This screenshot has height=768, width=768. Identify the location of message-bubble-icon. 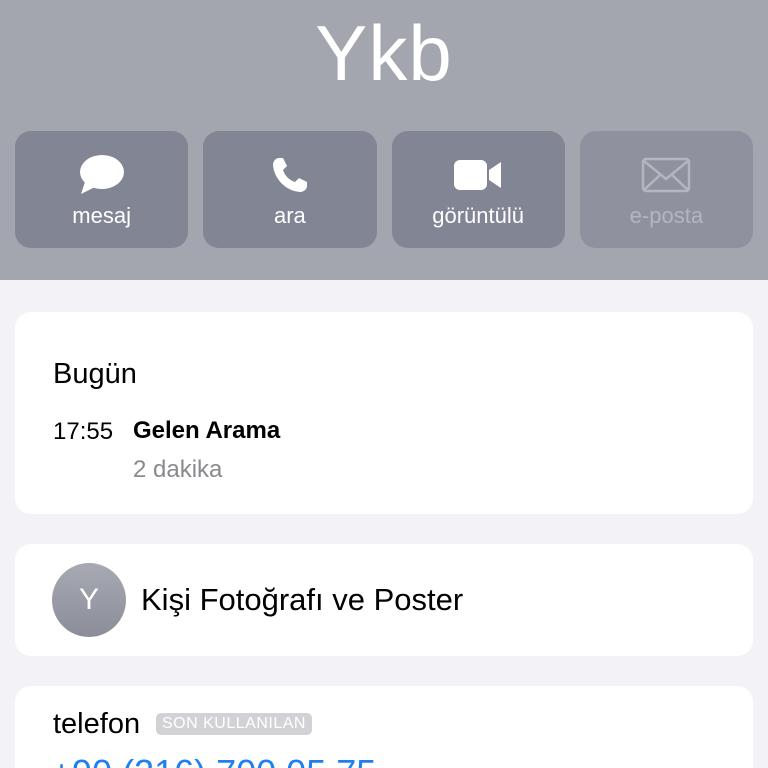
(102, 175).